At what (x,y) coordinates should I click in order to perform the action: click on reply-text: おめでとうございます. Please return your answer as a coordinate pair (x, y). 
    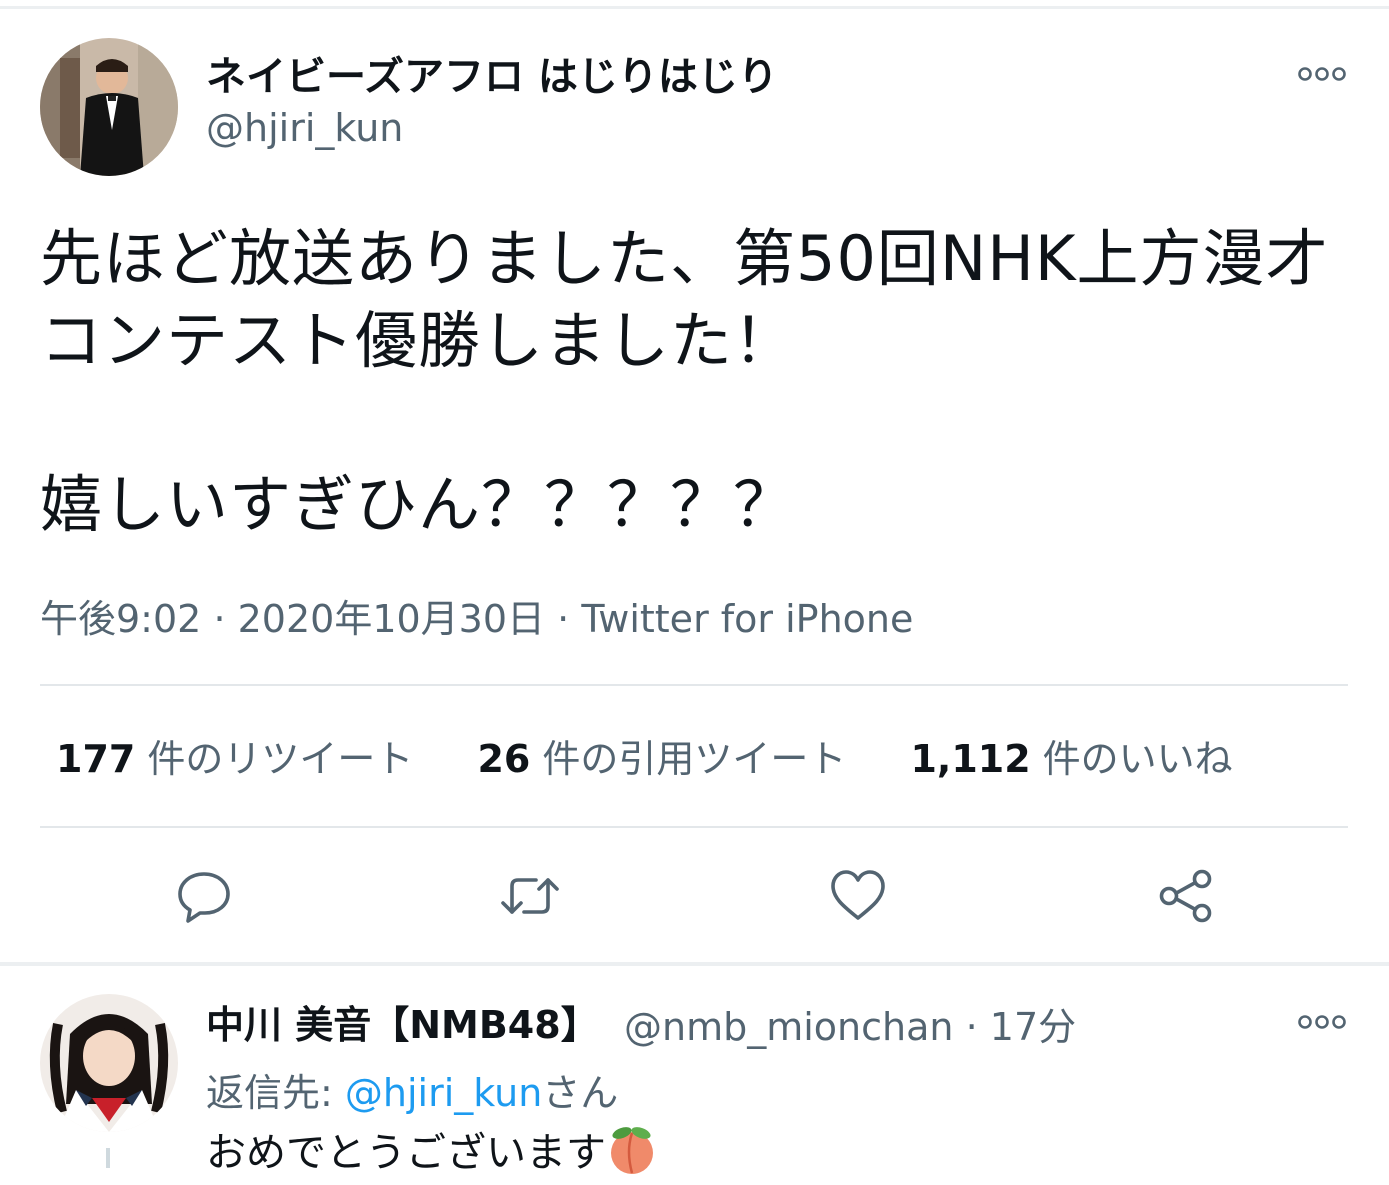
    Looking at the image, I should click on (432, 1152).